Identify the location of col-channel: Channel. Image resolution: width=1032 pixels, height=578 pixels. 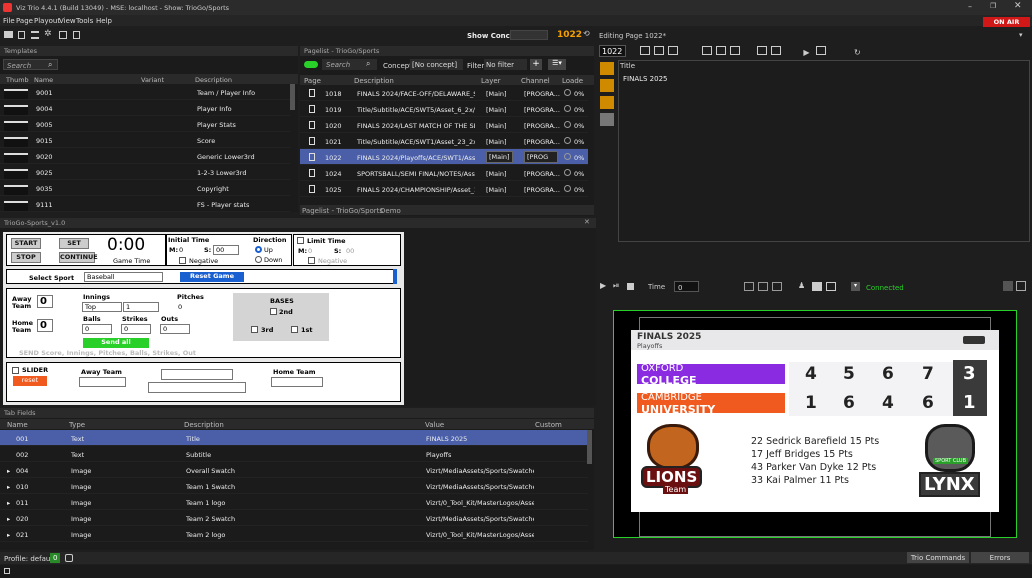
(535, 81).